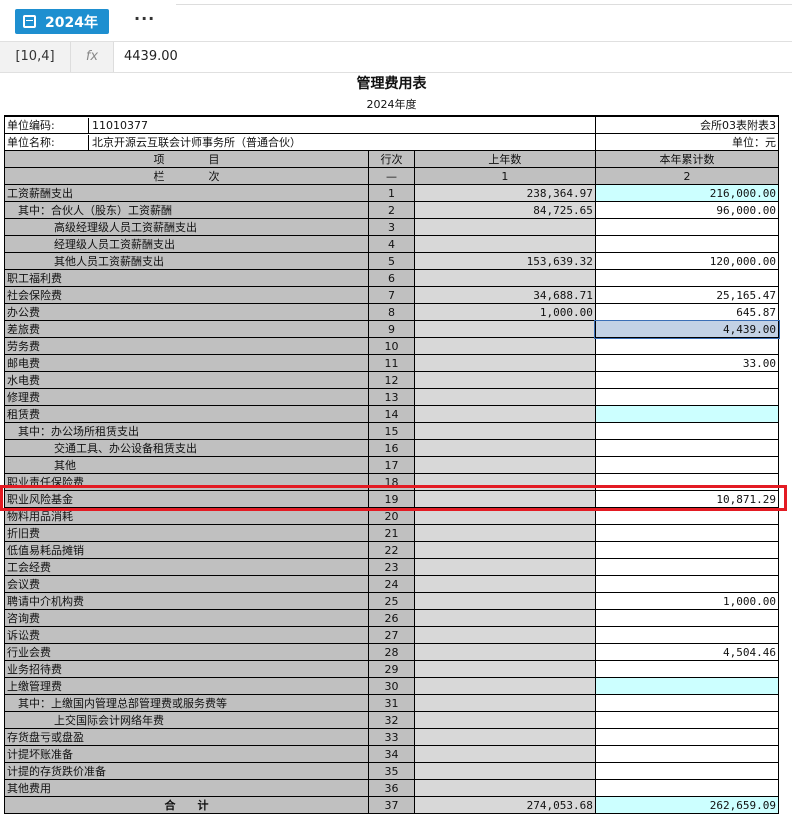  What do you see at coordinates (144, 18) in the screenshot?
I see `more-options-icon: ···` at bounding box center [144, 18].